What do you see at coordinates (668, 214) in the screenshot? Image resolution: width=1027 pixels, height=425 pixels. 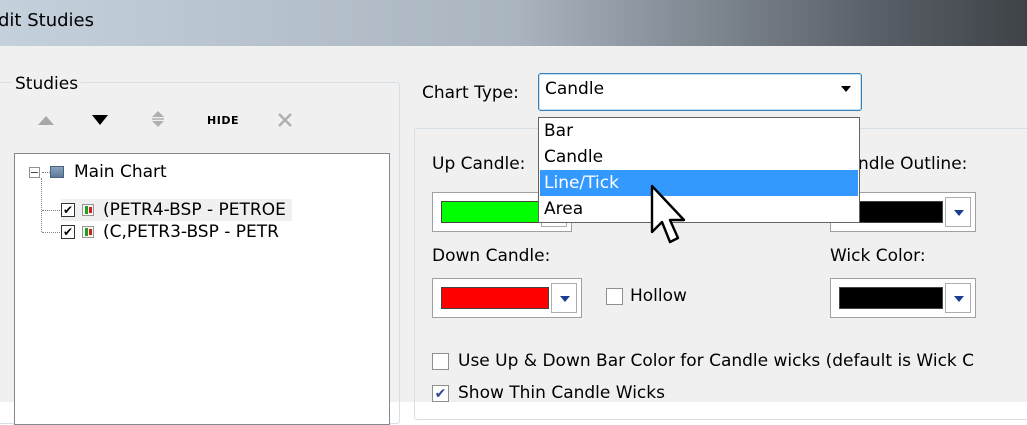 I see `mouse-pointer-icon` at bounding box center [668, 214].